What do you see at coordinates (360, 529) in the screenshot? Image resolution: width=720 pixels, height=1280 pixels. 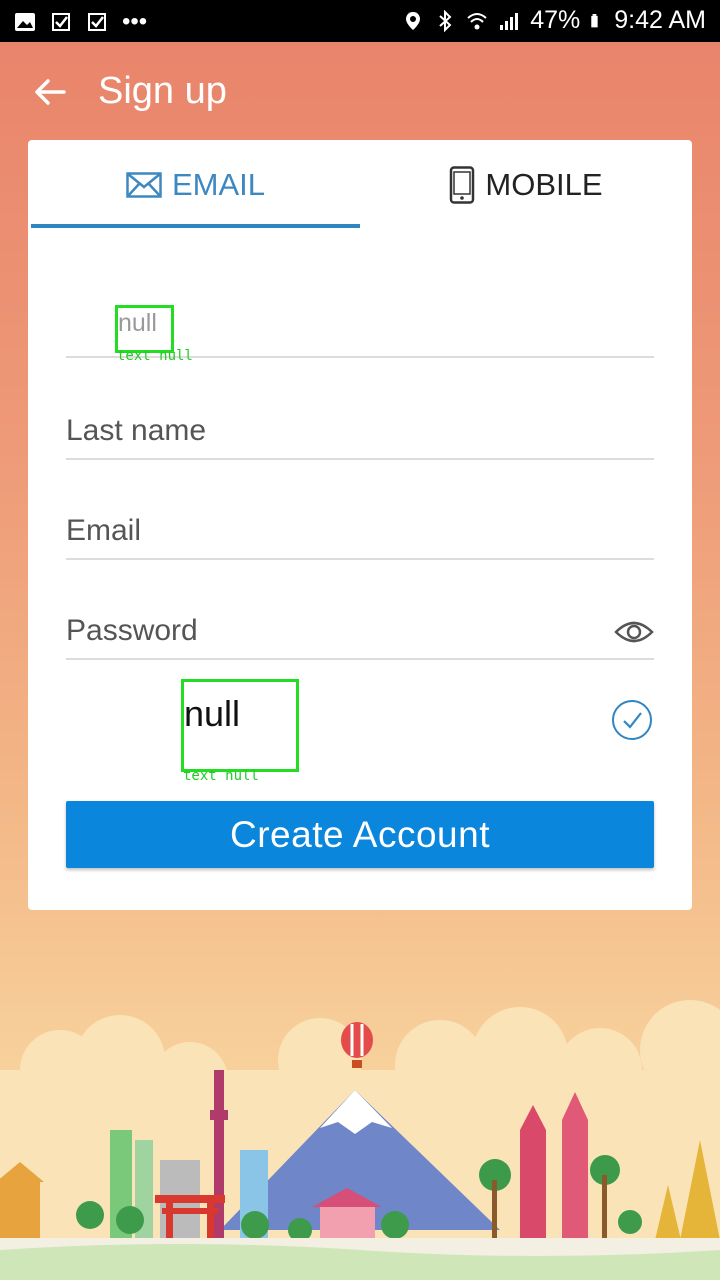 I see `email-field: Email` at bounding box center [360, 529].